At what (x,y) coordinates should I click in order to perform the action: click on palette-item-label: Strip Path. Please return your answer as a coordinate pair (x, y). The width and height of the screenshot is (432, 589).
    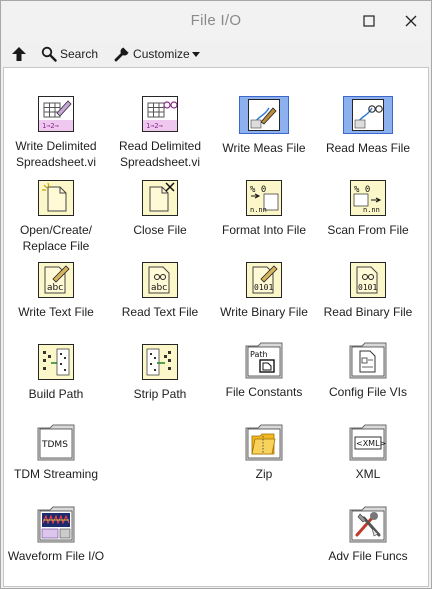
    Looking at the image, I should click on (160, 394).